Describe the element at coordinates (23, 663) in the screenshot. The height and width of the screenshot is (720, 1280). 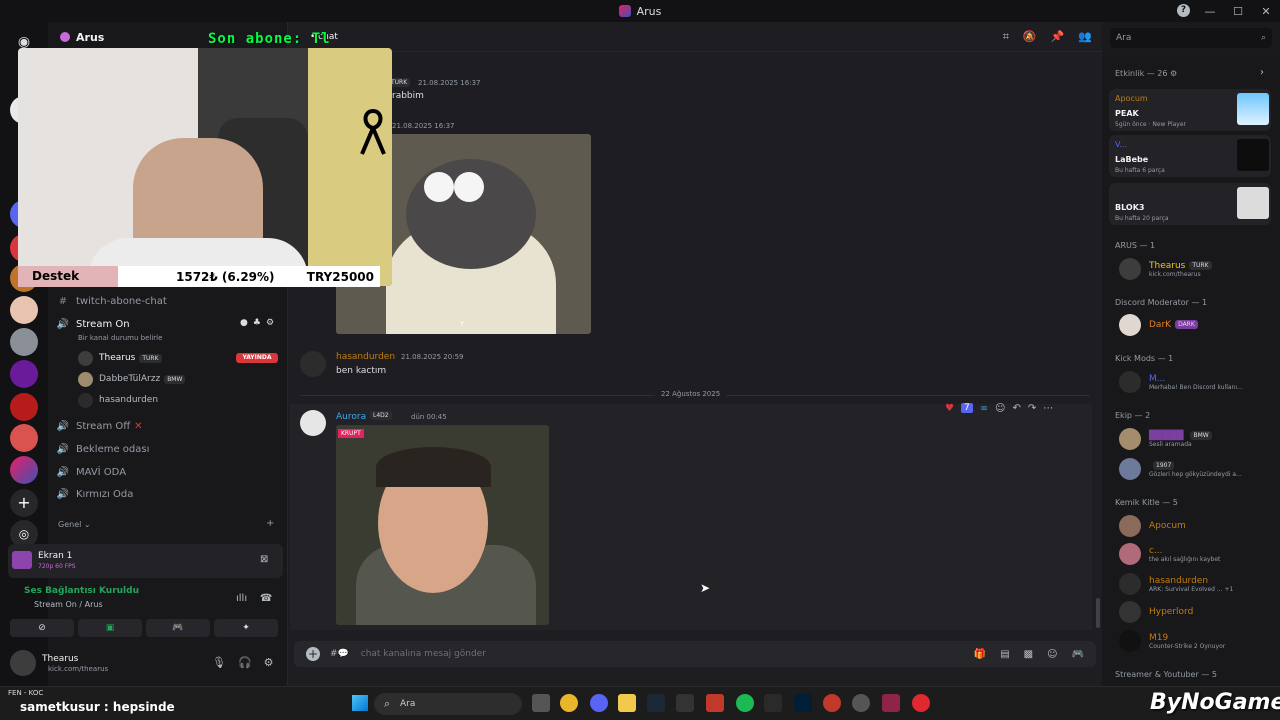
I see `user-avatar` at that location.